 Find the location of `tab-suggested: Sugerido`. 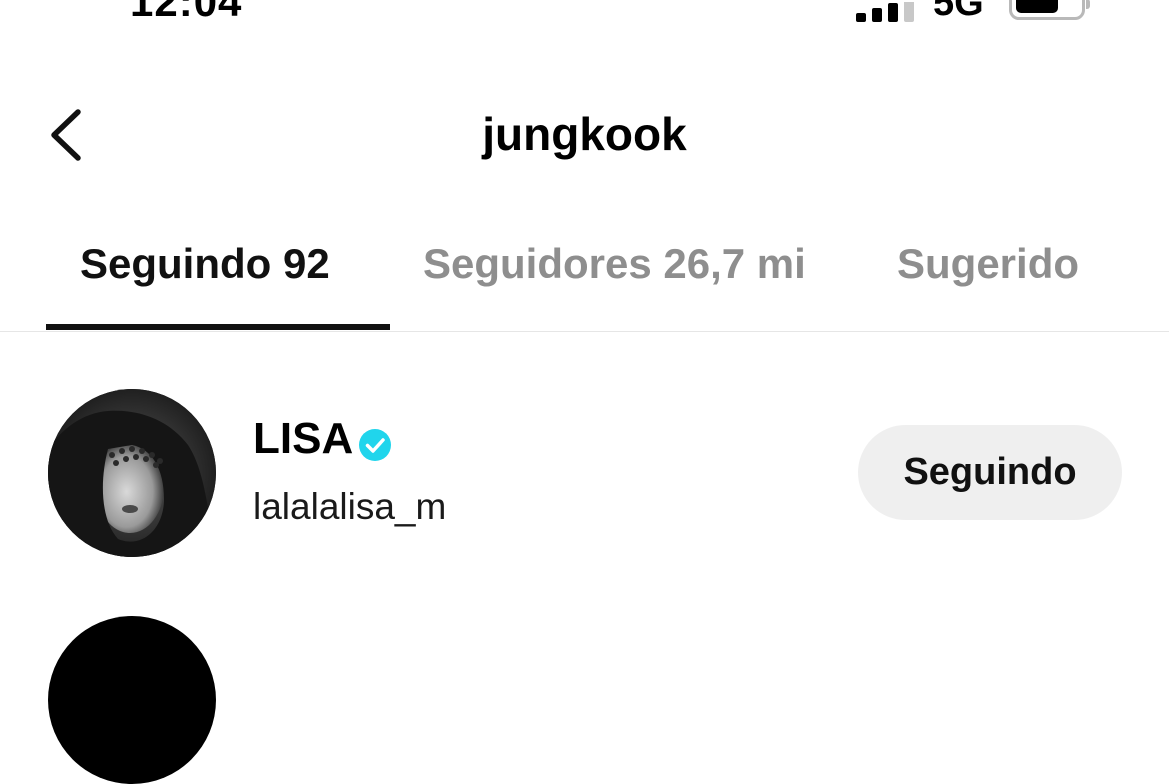

tab-suggested: Sugerido is located at coordinates (988, 264).